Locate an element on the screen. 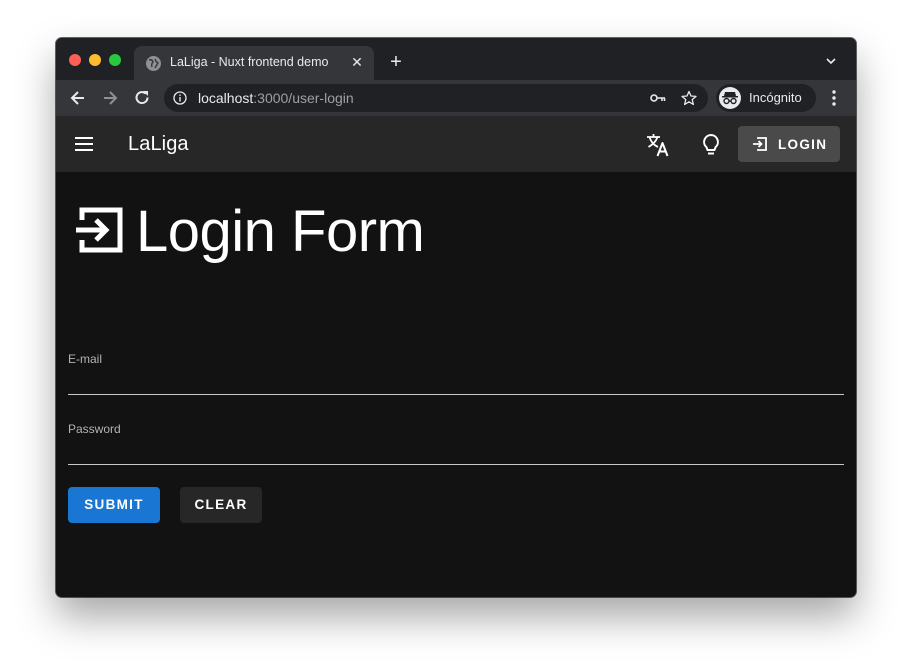  email-label: E-mail is located at coordinates (85, 359).